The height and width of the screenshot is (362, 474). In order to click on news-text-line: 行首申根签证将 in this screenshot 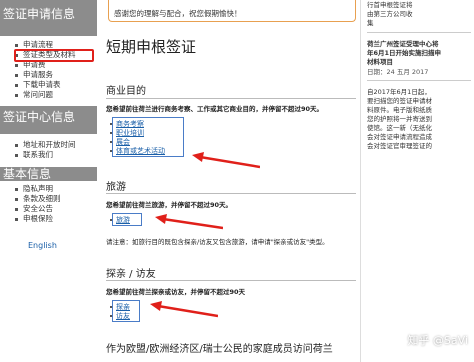, I will do `click(390, 5)`.